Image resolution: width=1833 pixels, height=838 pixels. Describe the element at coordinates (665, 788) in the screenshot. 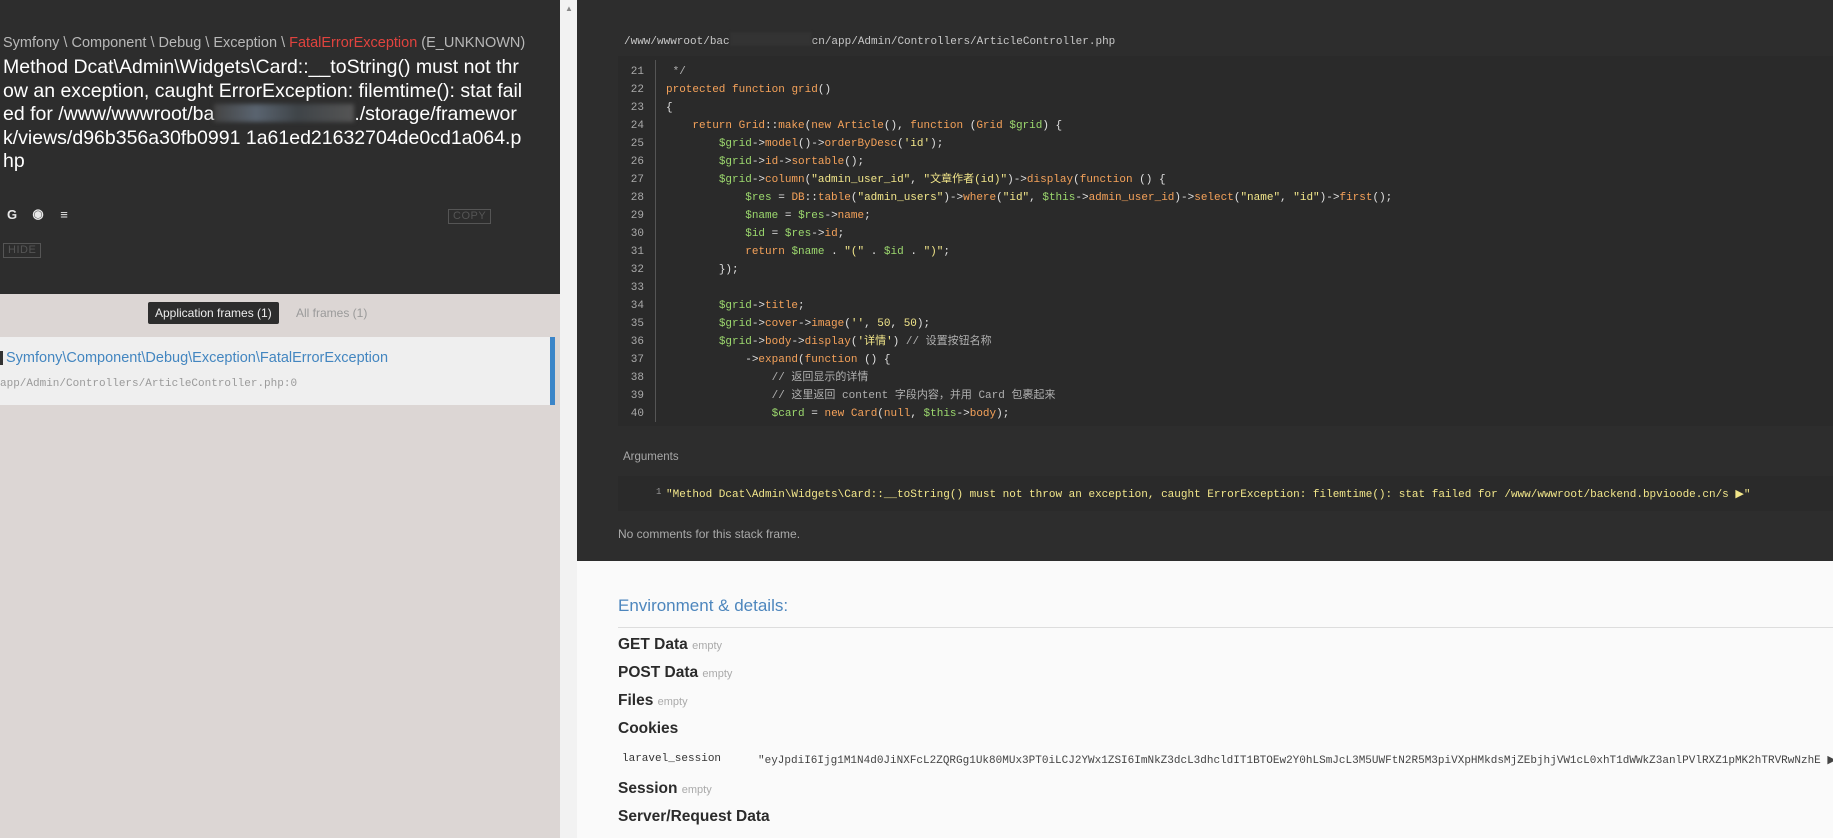

I see `section-session: Session empty` at that location.